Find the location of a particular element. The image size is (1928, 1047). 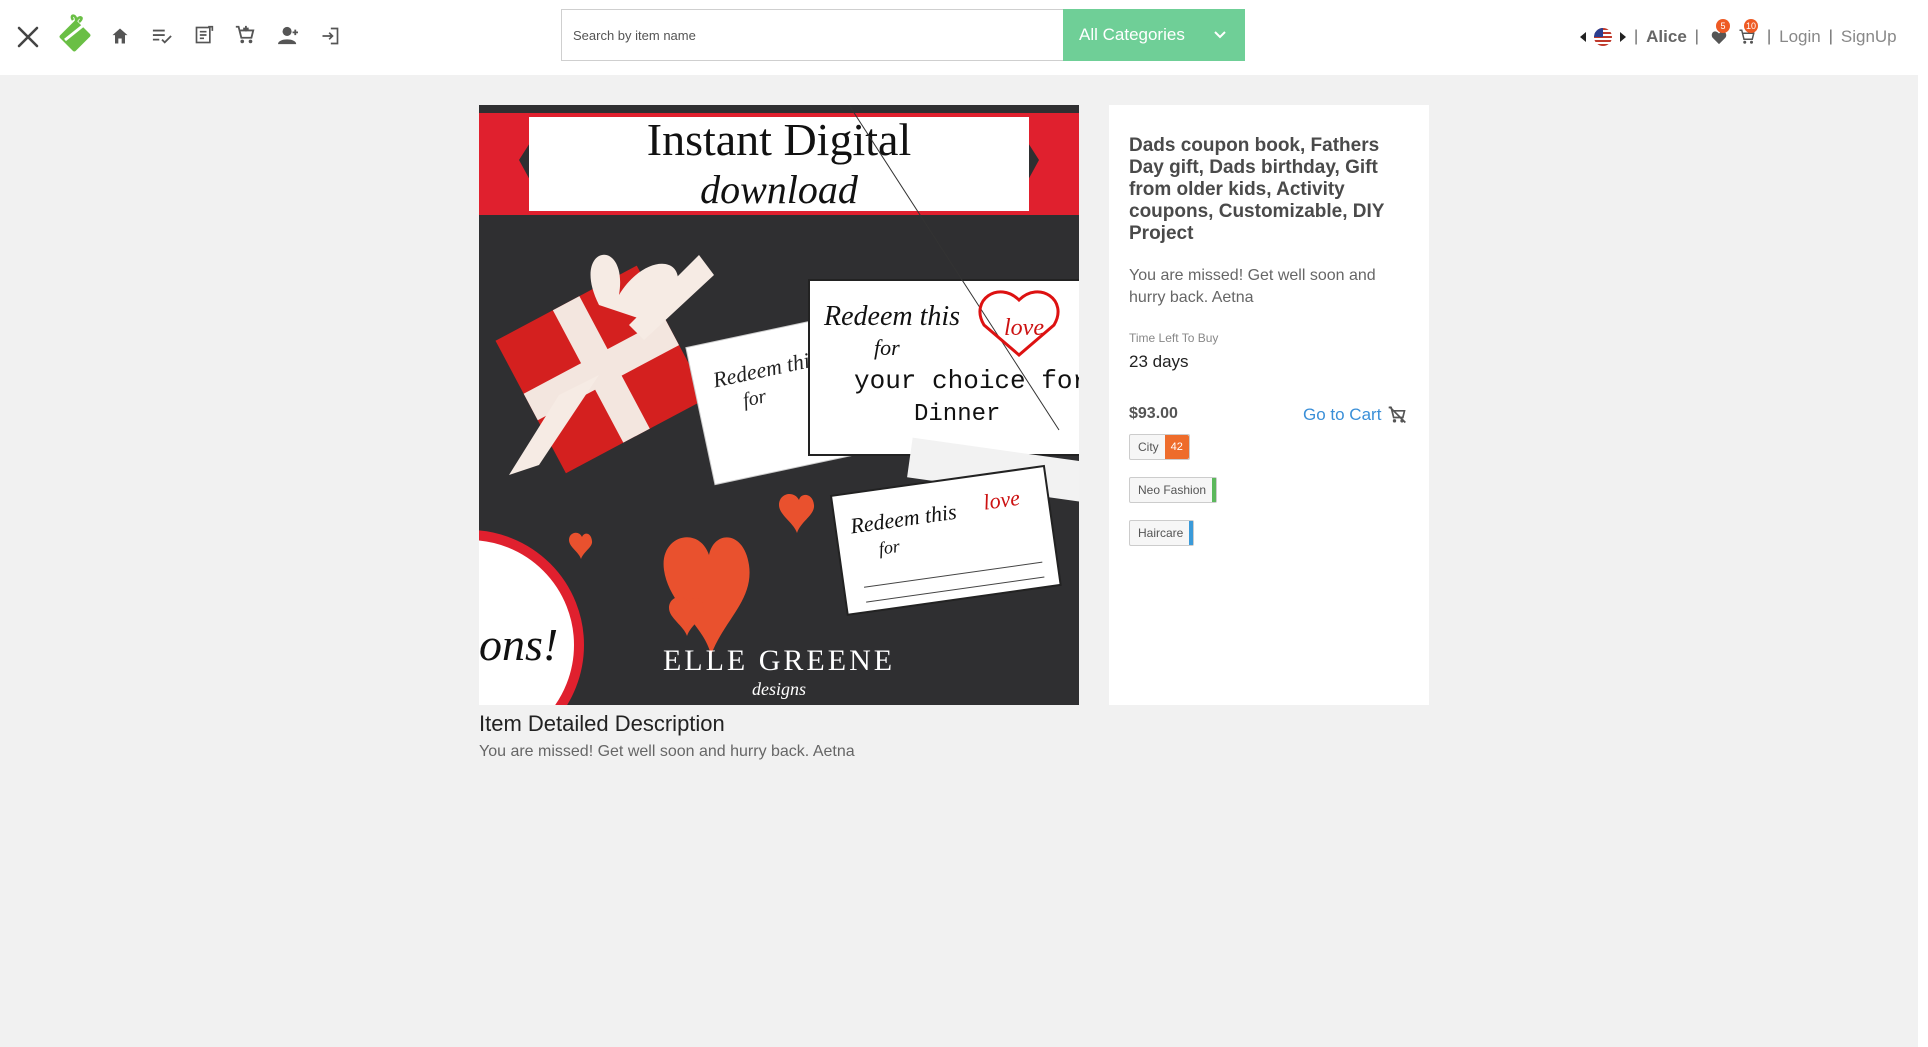

tag-haircare: Haircare is located at coordinates (1162, 533).